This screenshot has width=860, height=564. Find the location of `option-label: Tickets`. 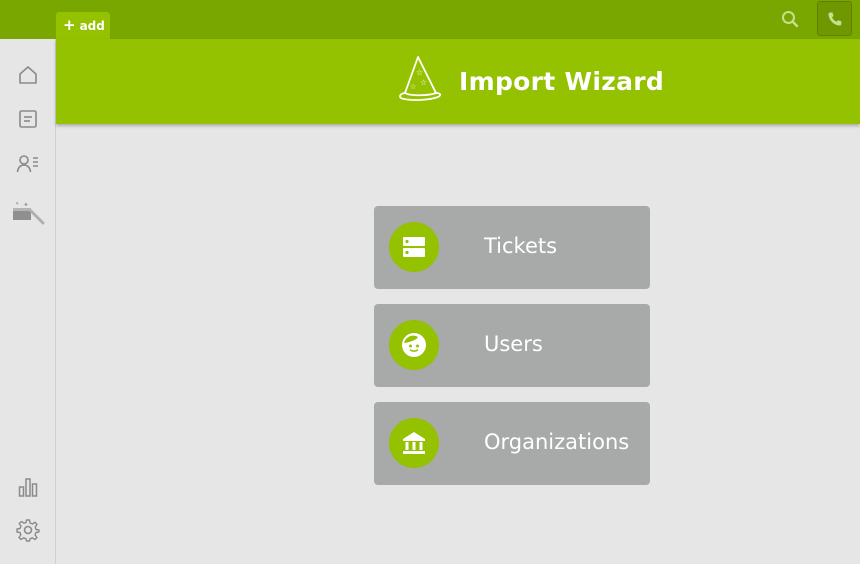

option-label: Tickets is located at coordinates (521, 246).